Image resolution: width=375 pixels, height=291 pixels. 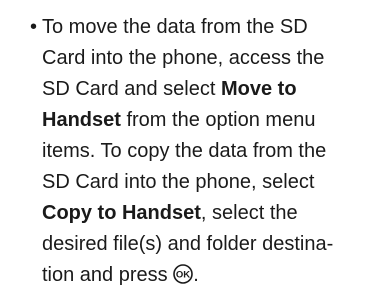 What do you see at coordinates (249, 213) in the screenshot?
I see `text-segment: , select the` at bounding box center [249, 213].